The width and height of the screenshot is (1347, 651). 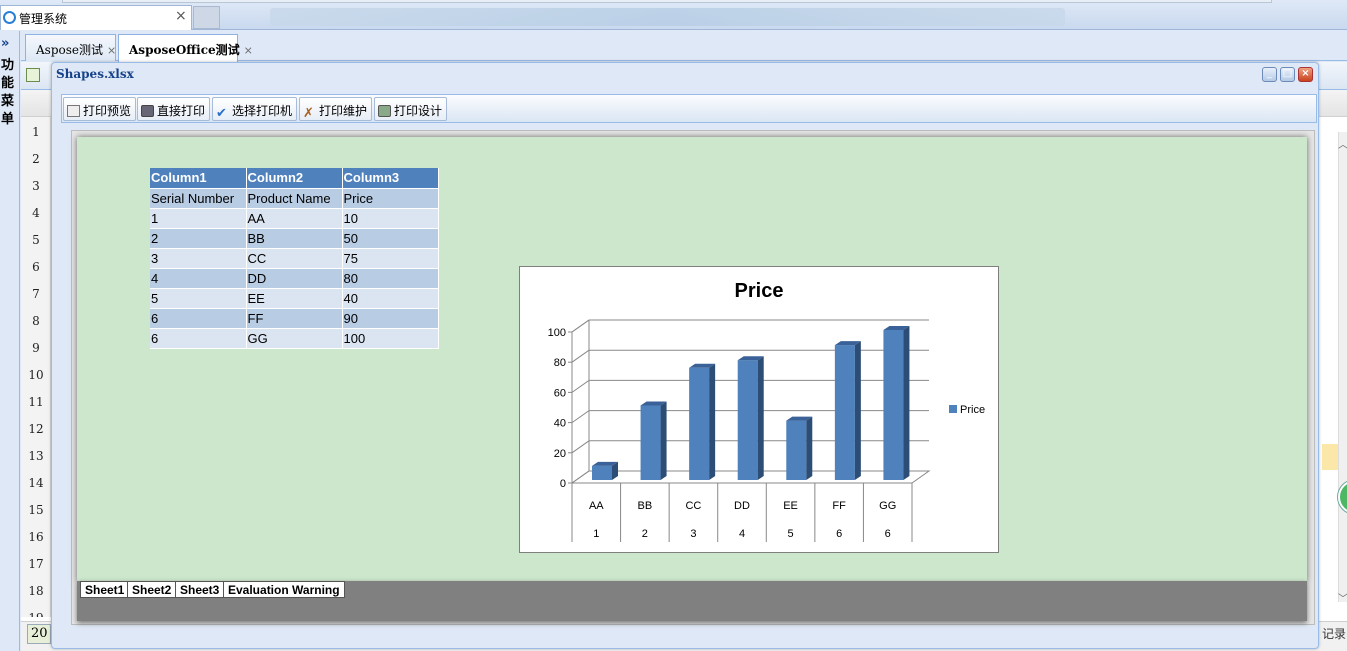 I want to click on print-preview-button: 打印预览, so click(x=100, y=109).